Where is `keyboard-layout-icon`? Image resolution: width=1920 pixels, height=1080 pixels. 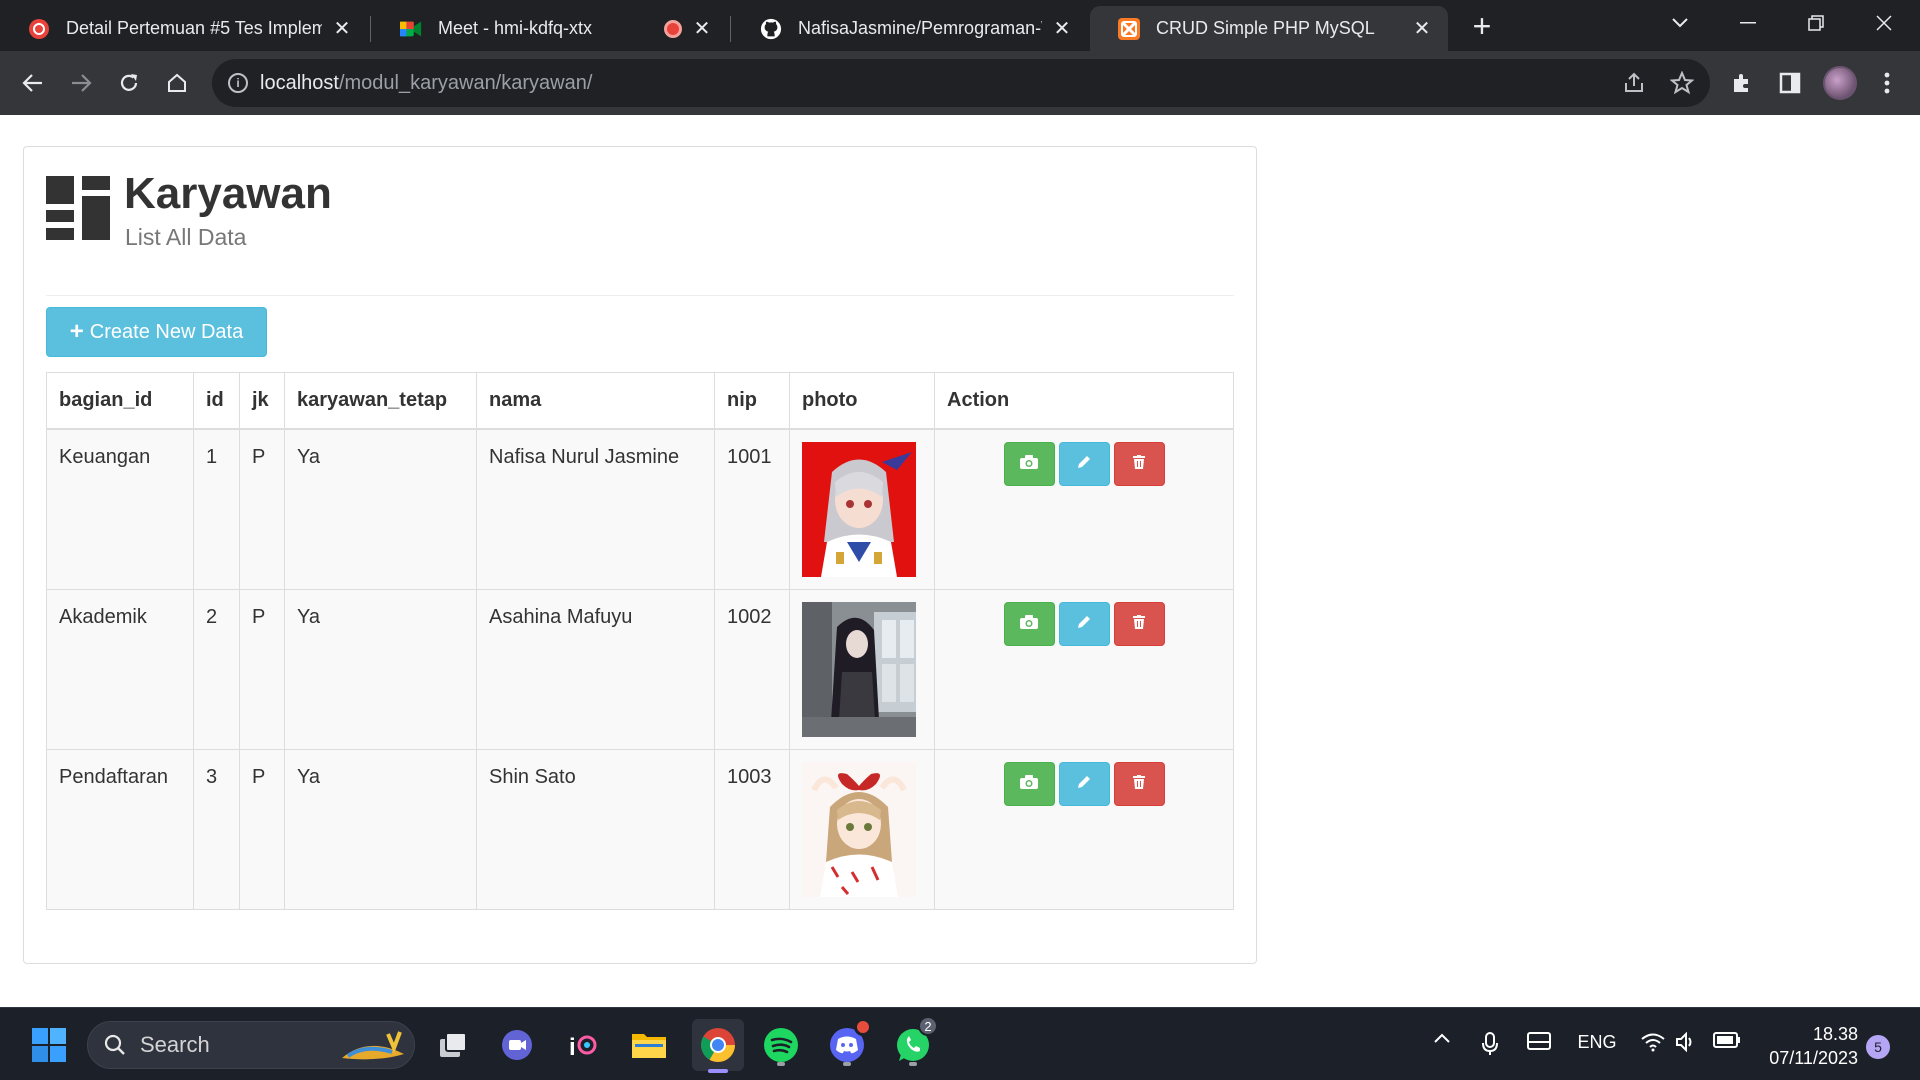 keyboard-layout-icon is located at coordinates (1539, 1041).